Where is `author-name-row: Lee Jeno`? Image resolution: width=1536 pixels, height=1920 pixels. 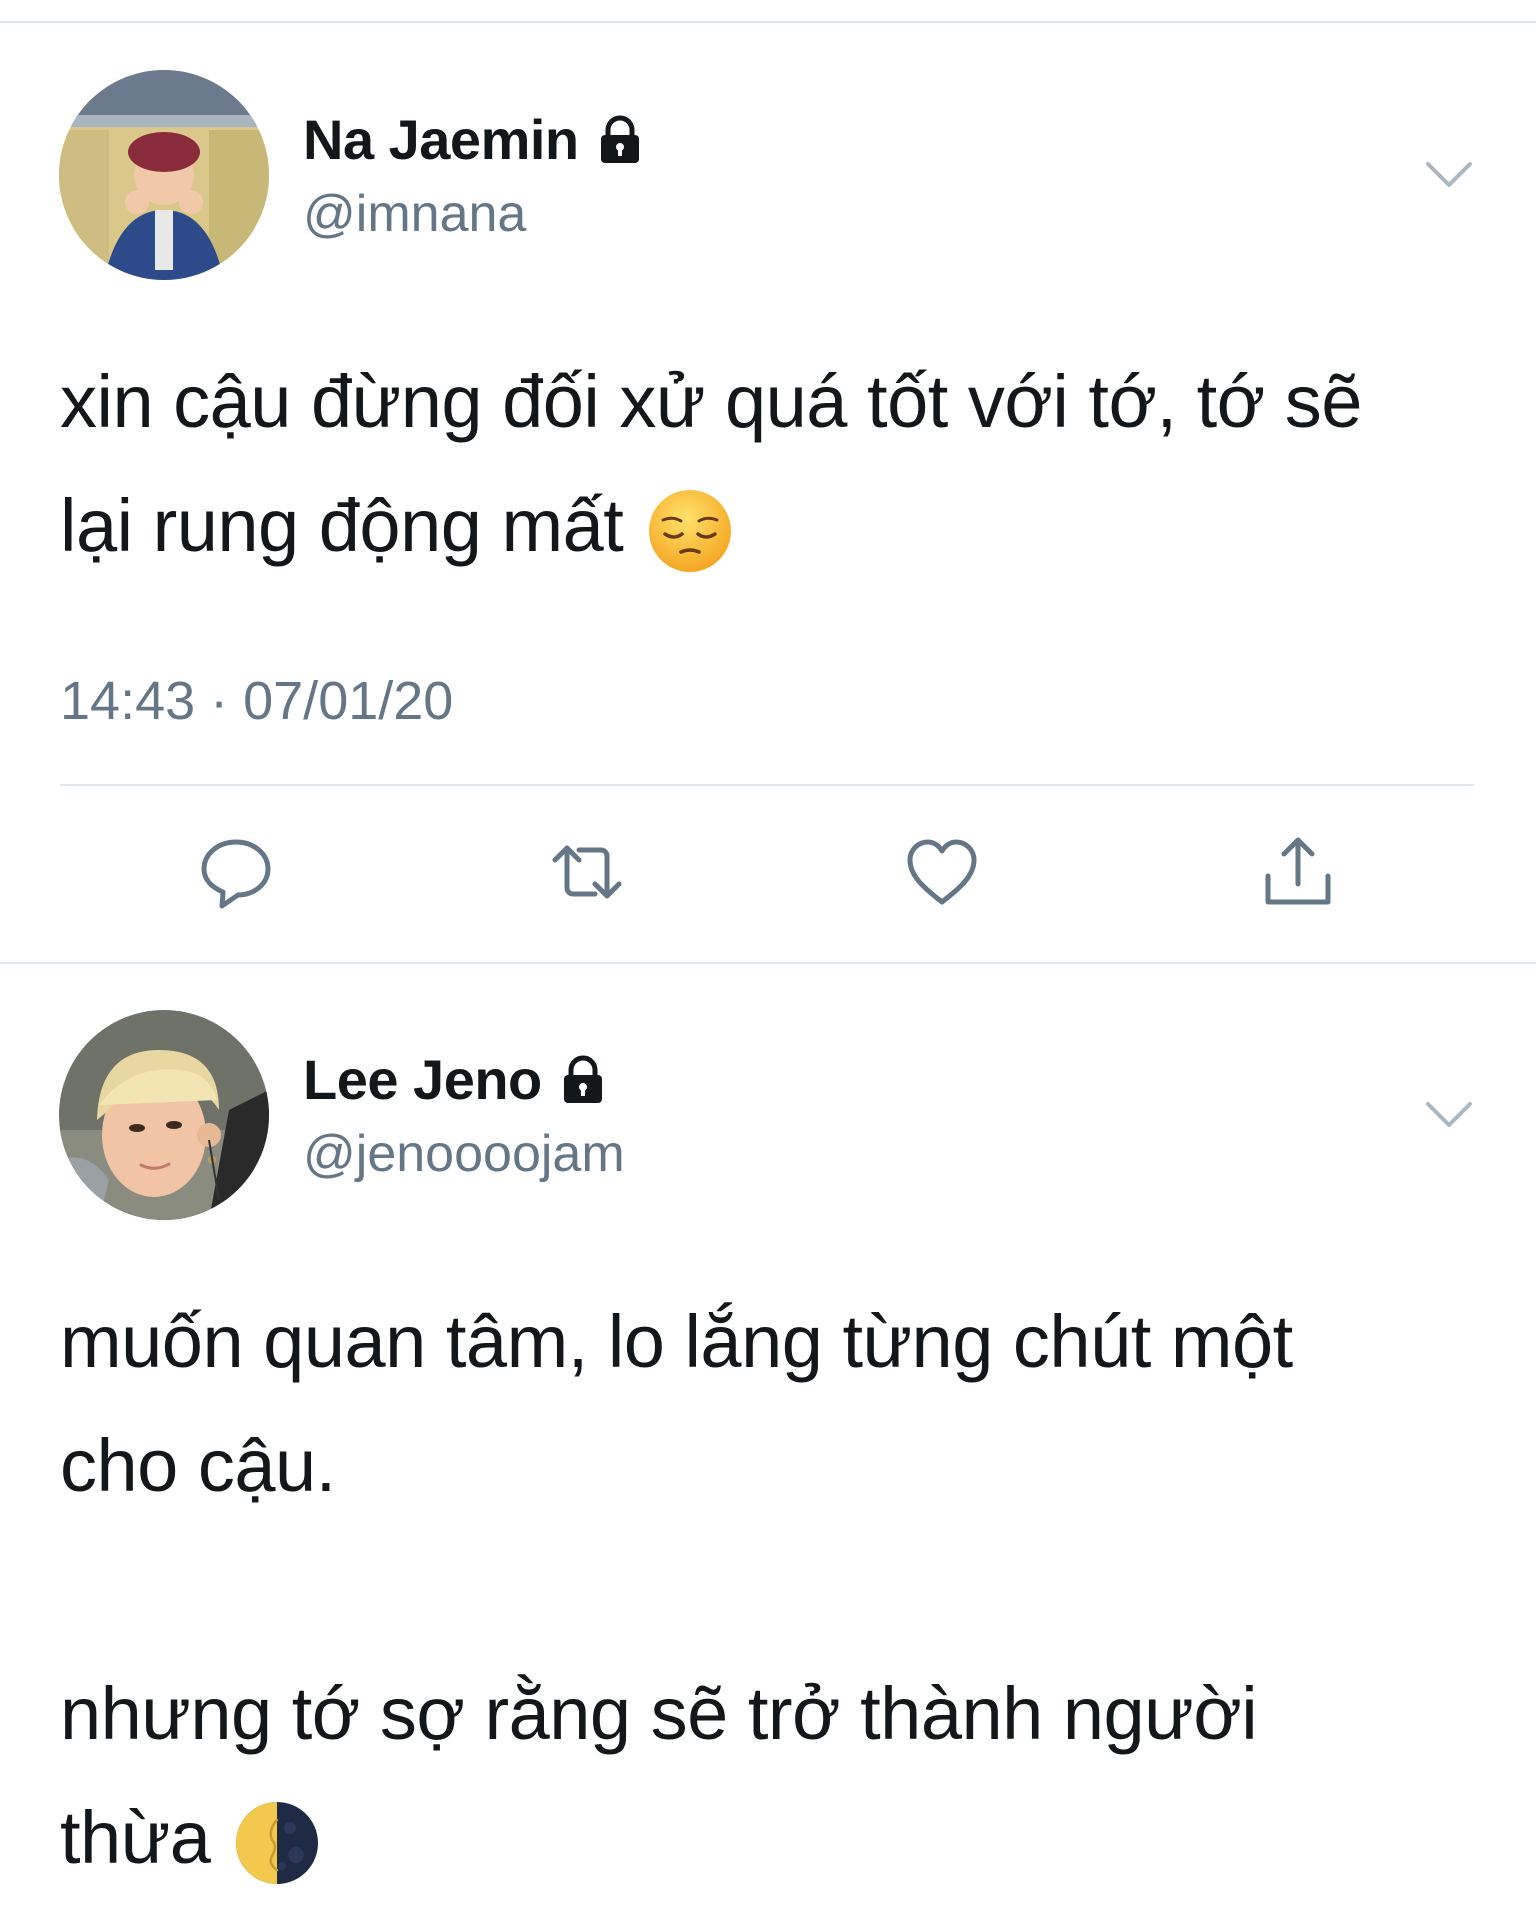
author-name-row: Lee Jeno is located at coordinates (456, 1080).